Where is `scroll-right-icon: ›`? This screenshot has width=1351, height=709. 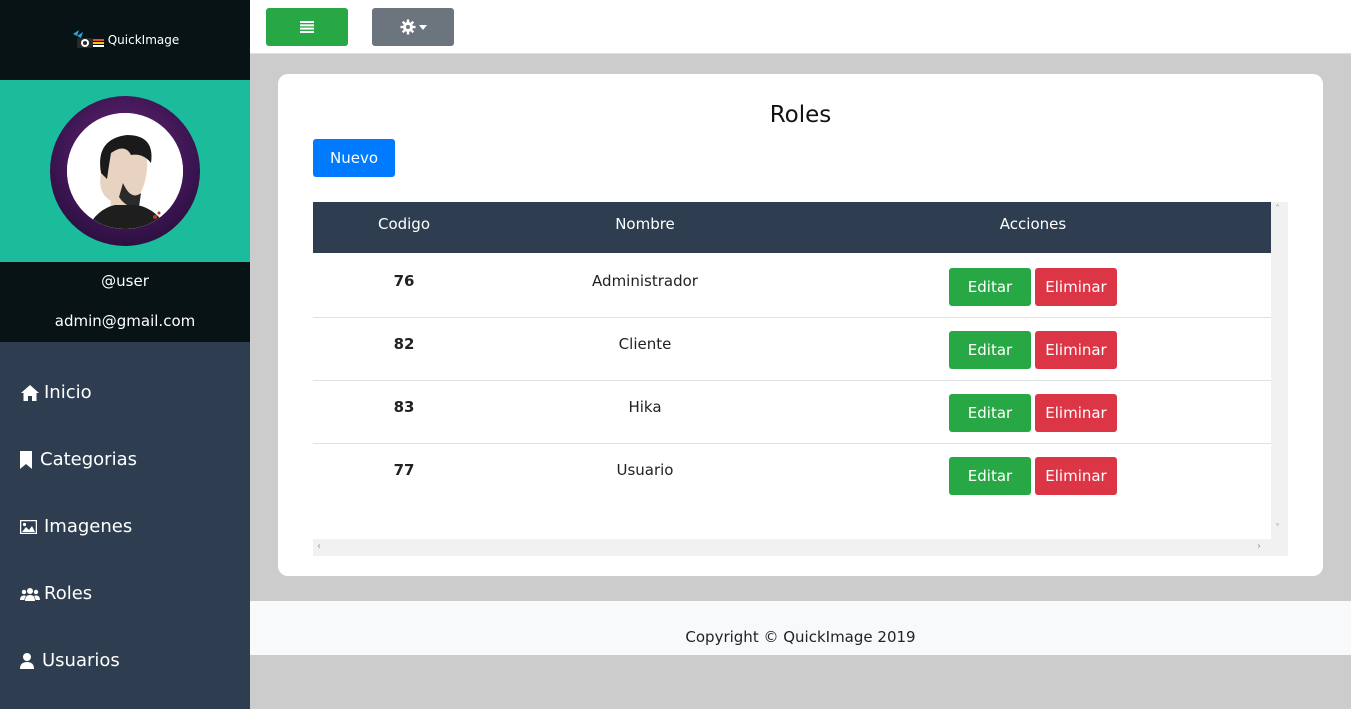 scroll-right-icon: › is located at coordinates (1259, 547).